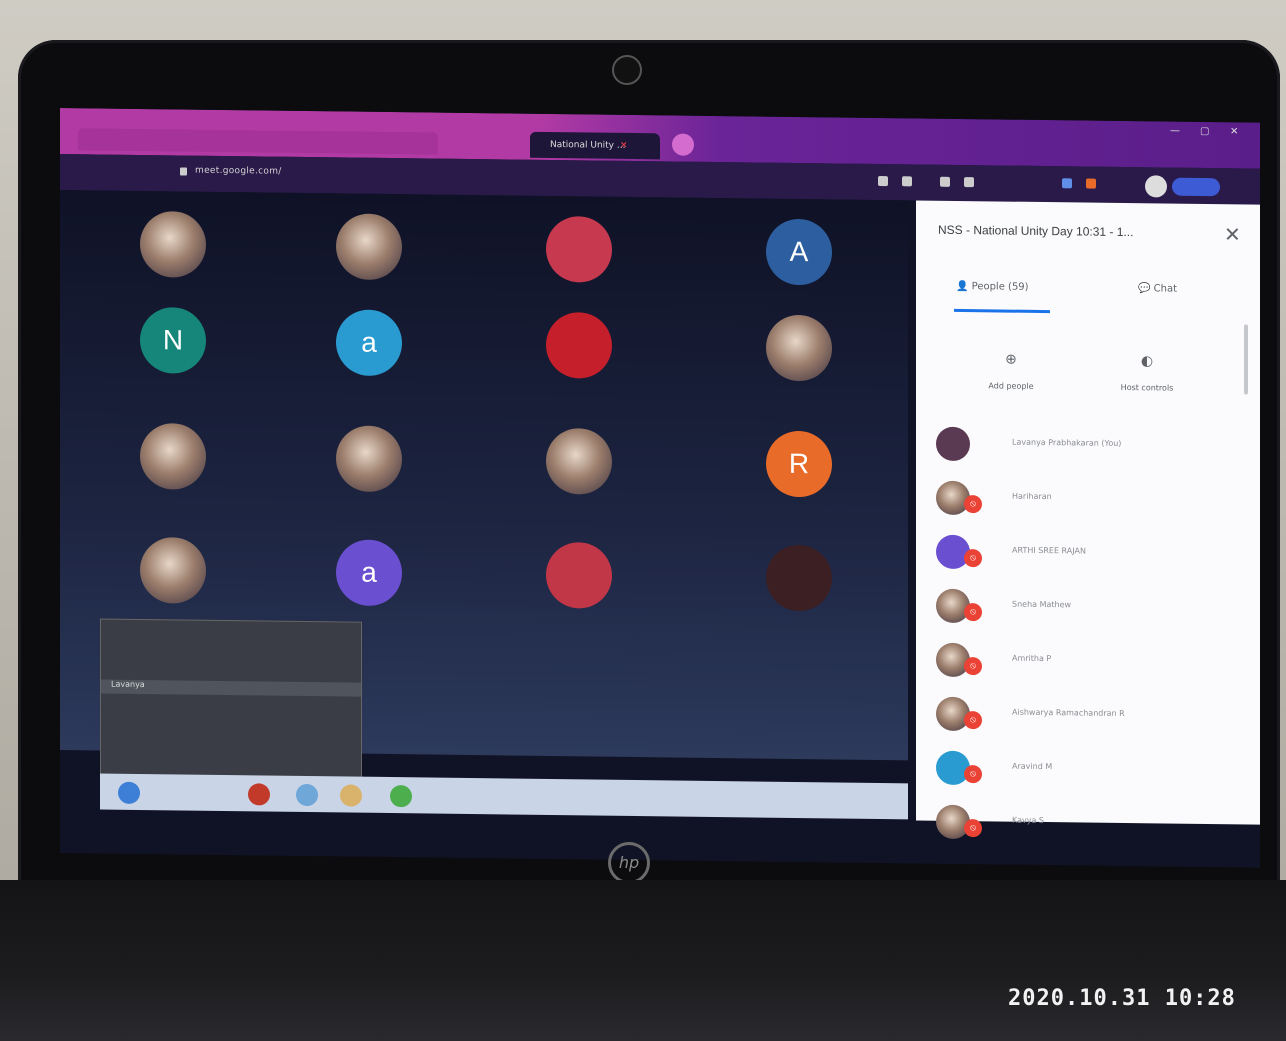 The image size is (1286, 1041). What do you see at coordinates (1246, 359) in the screenshot?
I see `panel-scrollbar` at bounding box center [1246, 359].